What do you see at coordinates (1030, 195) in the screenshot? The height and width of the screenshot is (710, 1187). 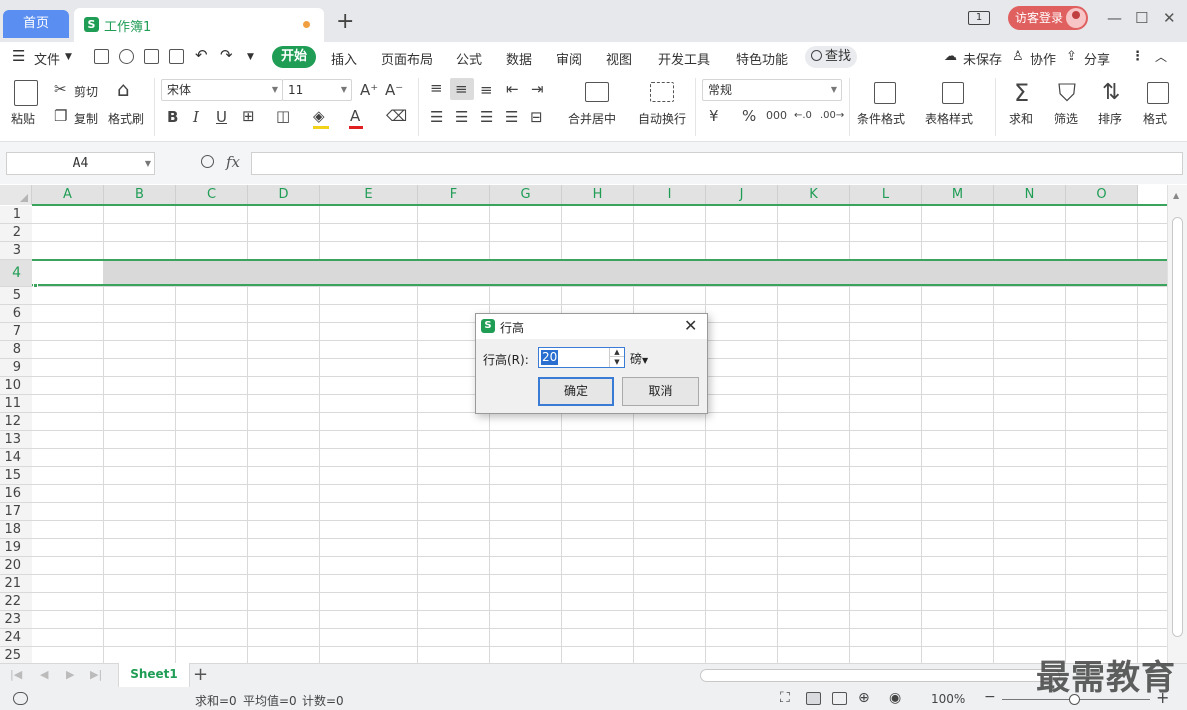 I see `column-header: N` at bounding box center [1030, 195].